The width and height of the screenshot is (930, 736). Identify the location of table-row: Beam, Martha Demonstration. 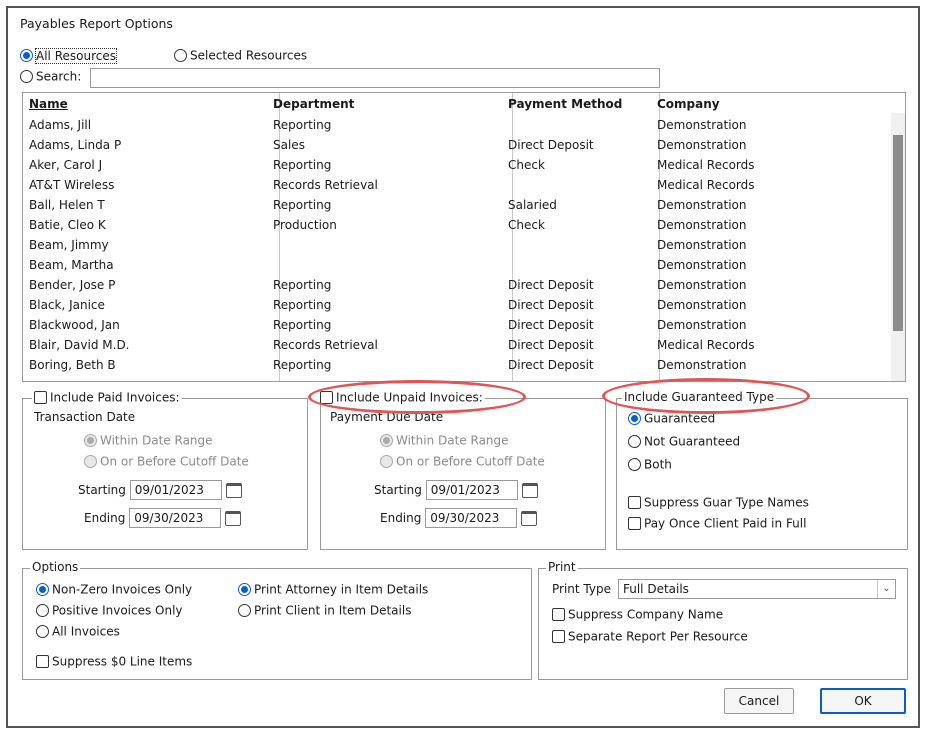
(458, 265).